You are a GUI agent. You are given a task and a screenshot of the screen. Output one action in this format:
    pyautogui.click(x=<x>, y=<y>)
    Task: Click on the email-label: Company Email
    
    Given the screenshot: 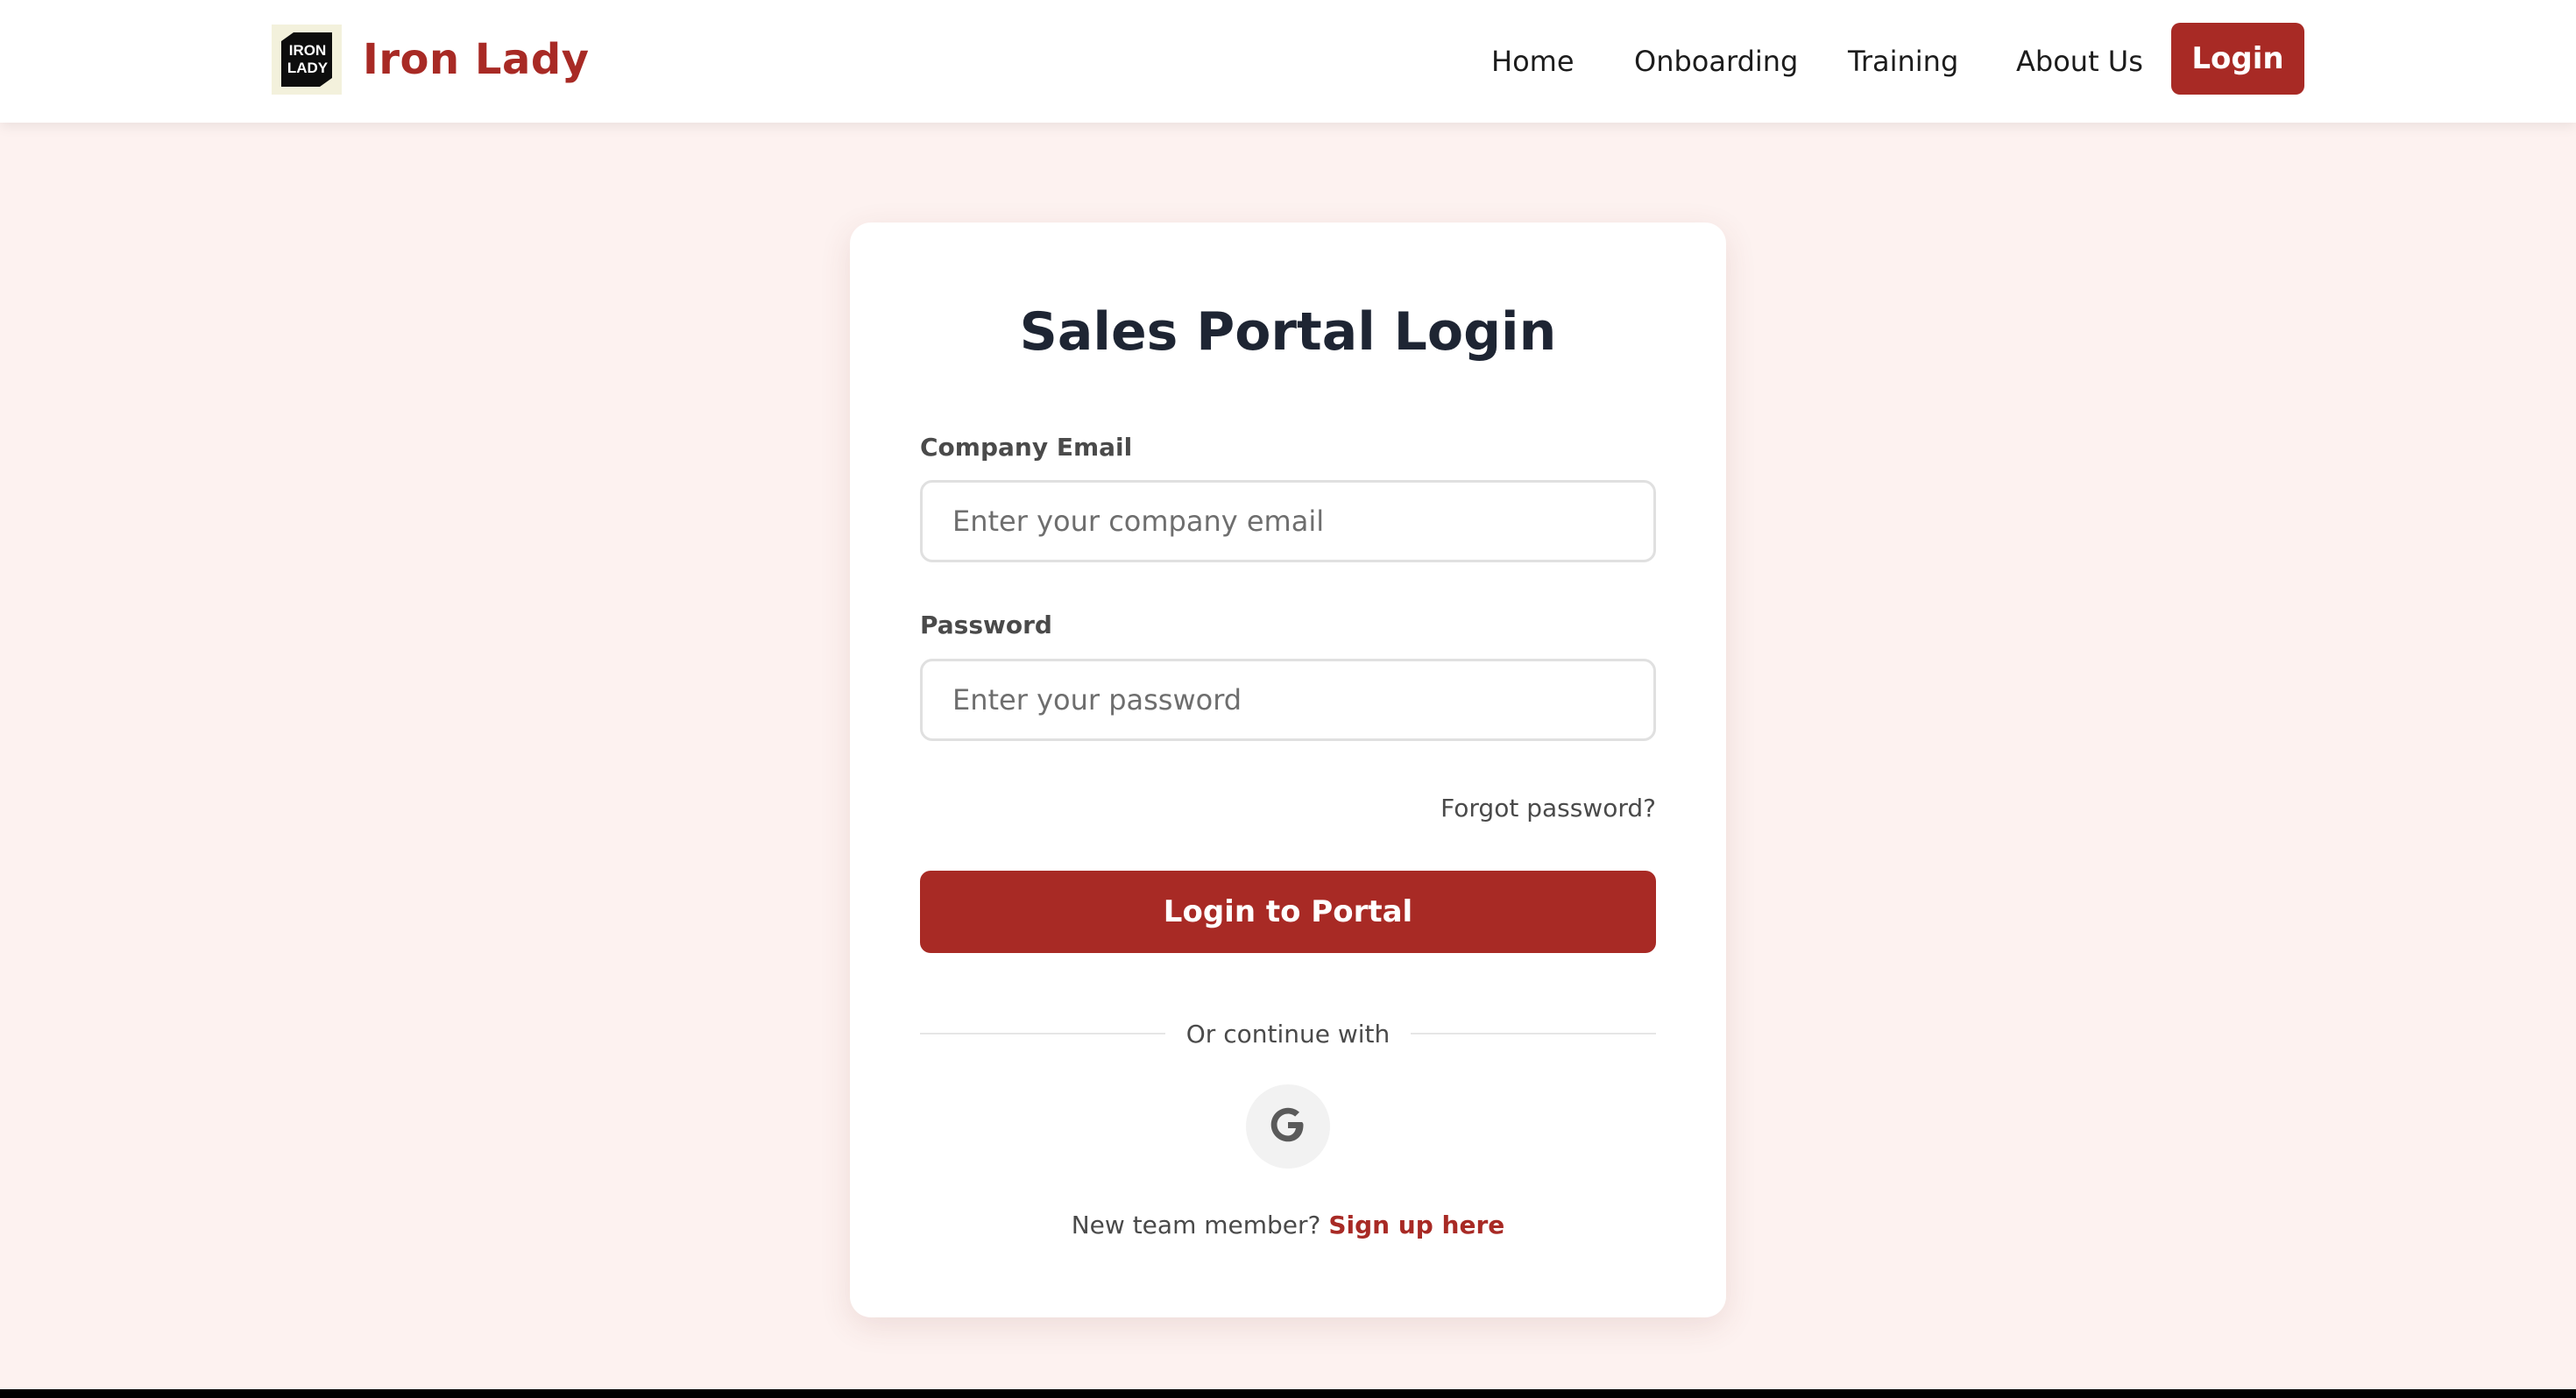 What is the action you would take?
    pyautogui.click(x=1026, y=447)
    